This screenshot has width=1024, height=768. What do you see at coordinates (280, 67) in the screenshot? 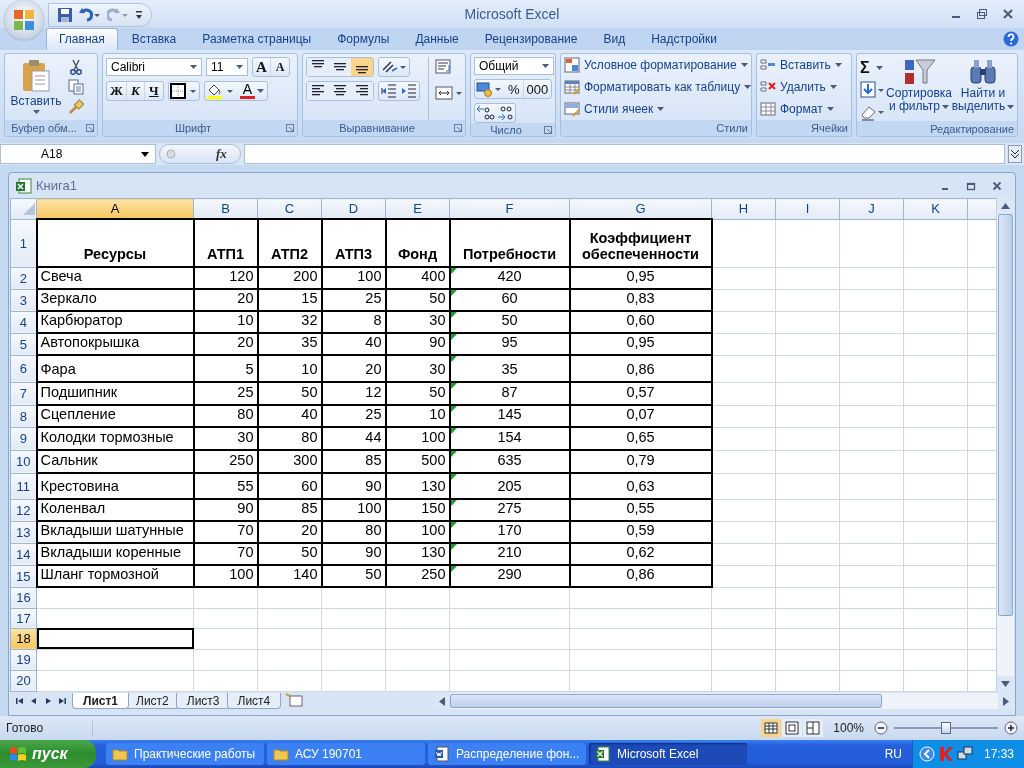
I see `shrink-font-button: A` at bounding box center [280, 67].